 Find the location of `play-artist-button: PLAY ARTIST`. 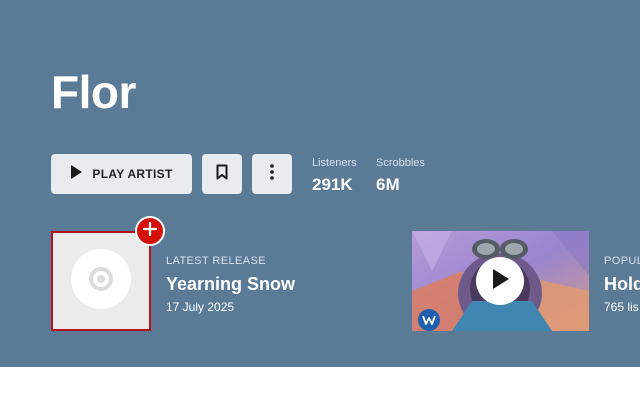

play-artist-button: PLAY ARTIST is located at coordinates (121, 174).